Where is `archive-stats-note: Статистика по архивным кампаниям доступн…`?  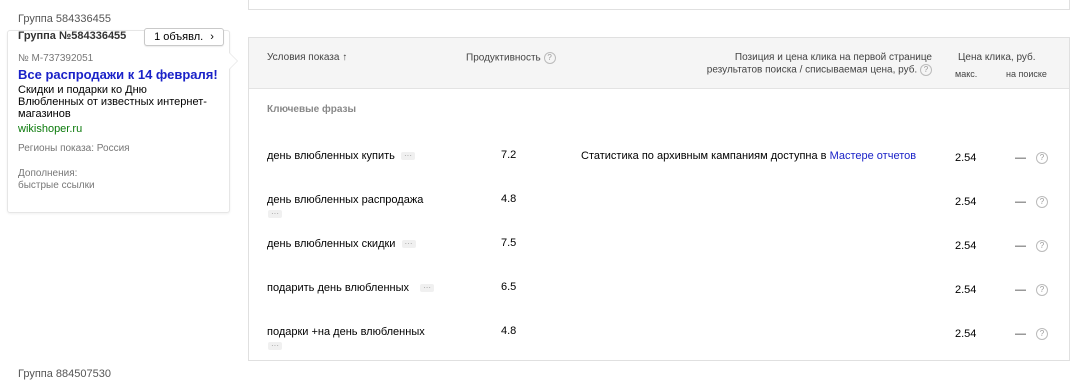
archive-stats-note: Статистика по архивным кампаниям доступн… is located at coordinates (749, 156).